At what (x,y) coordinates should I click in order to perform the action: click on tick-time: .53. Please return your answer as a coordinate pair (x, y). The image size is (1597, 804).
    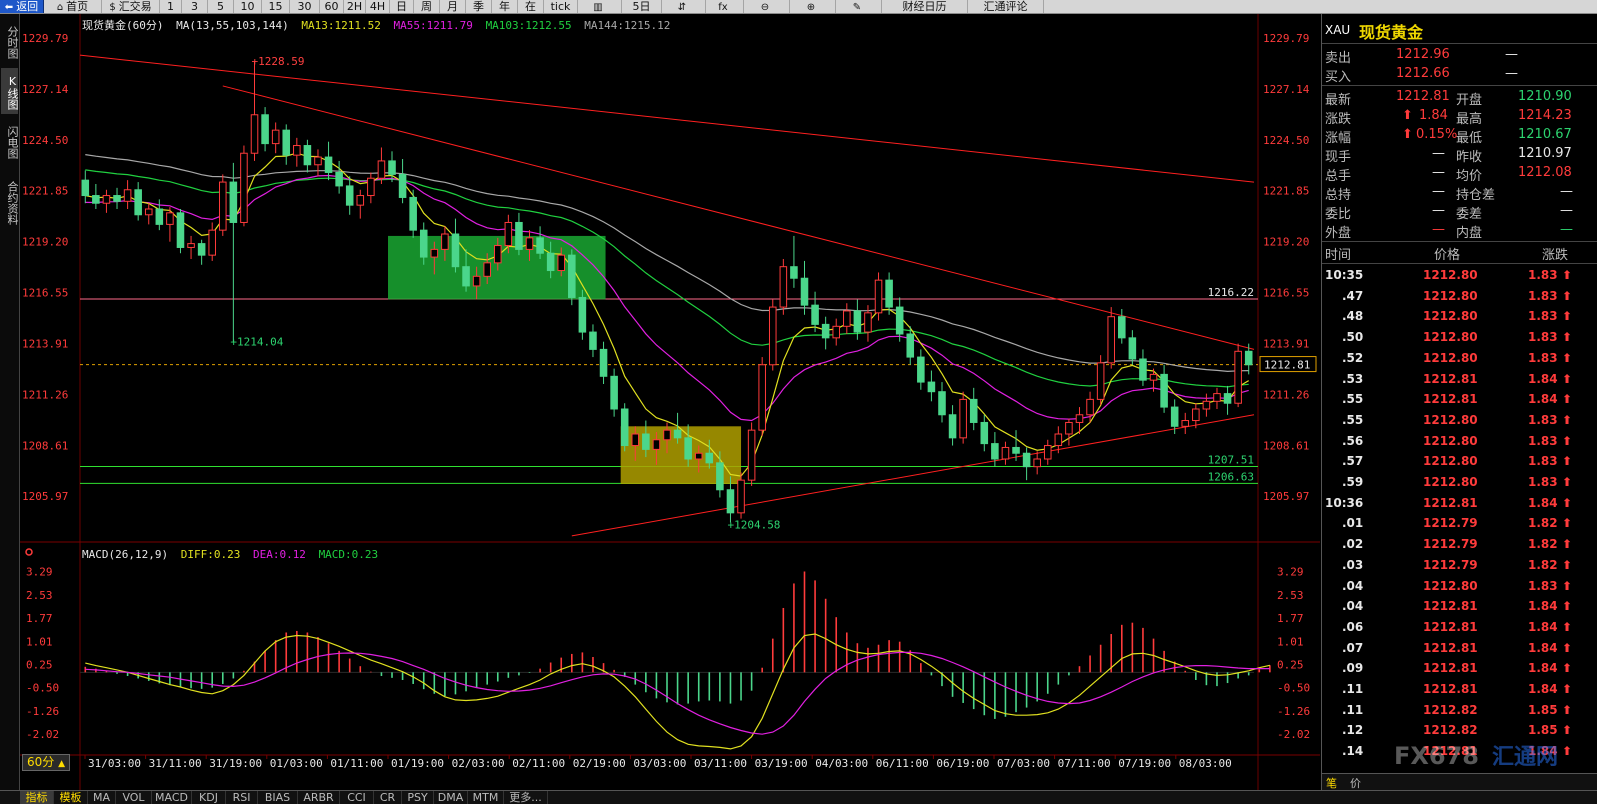
    Looking at the image, I should click on (1353, 378).